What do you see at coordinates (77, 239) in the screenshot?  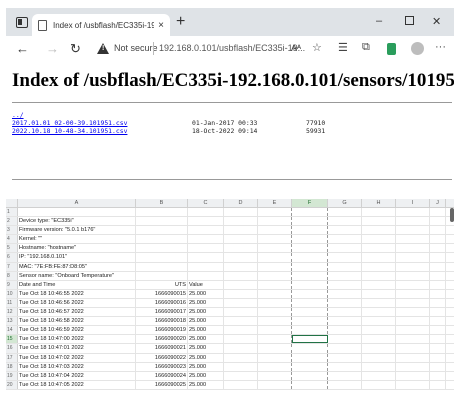 I see `cell-a: Kernel: ""` at bounding box center [77, 239].